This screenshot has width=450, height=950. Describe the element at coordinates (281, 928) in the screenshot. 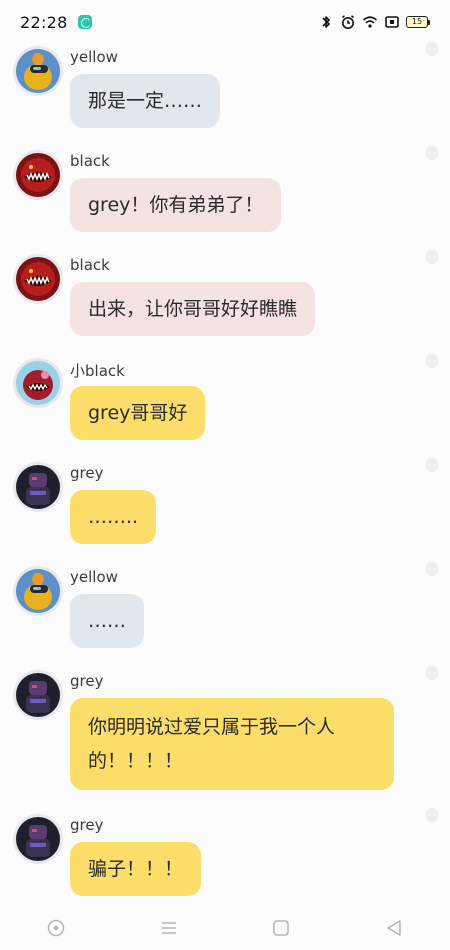

I see `home-icon` at that location.